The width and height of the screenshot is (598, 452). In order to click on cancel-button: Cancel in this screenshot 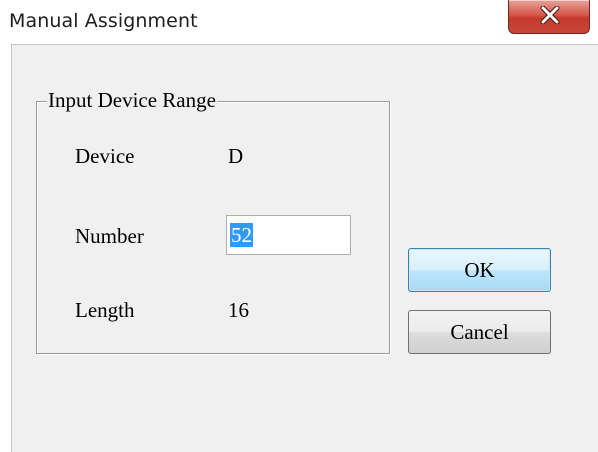, I will do `click(479, 332)`.